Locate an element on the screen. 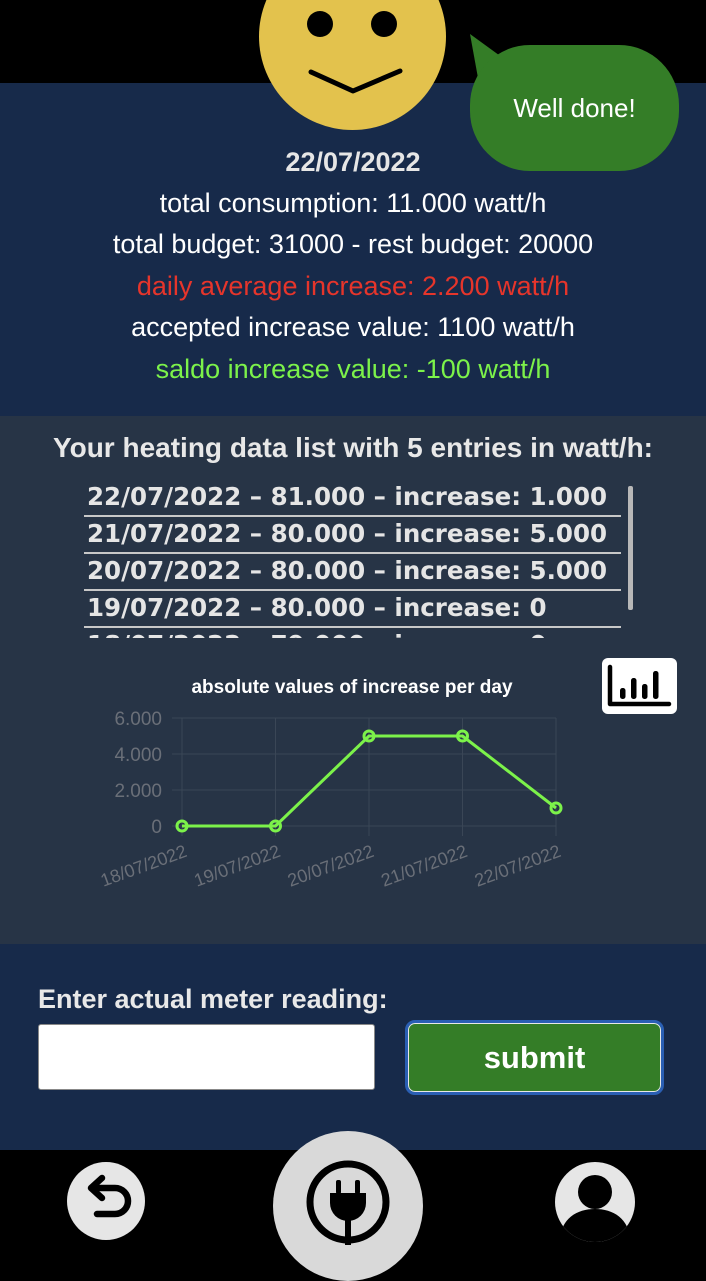 The width and height of the screenshot is (706, 1281). y-tick-label: 4.000 is located at coordinates (138, 755).